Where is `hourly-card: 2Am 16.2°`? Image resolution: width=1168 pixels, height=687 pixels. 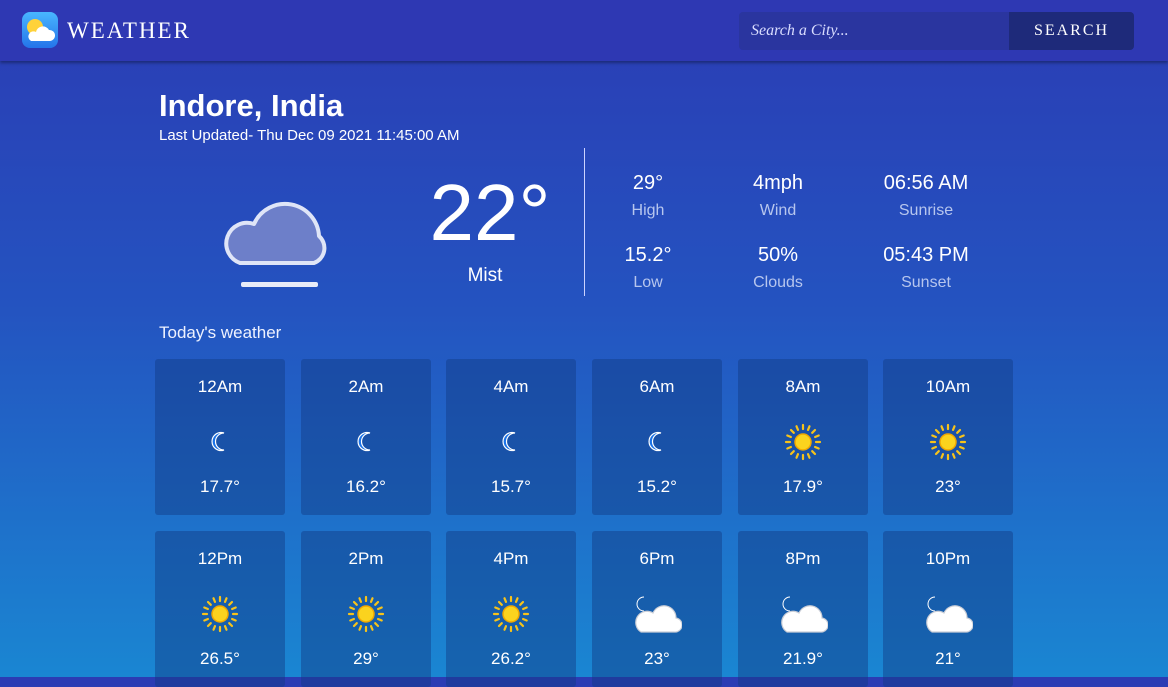
hourly-card: 2Am 16.2° is located at coordinates (366, 437).